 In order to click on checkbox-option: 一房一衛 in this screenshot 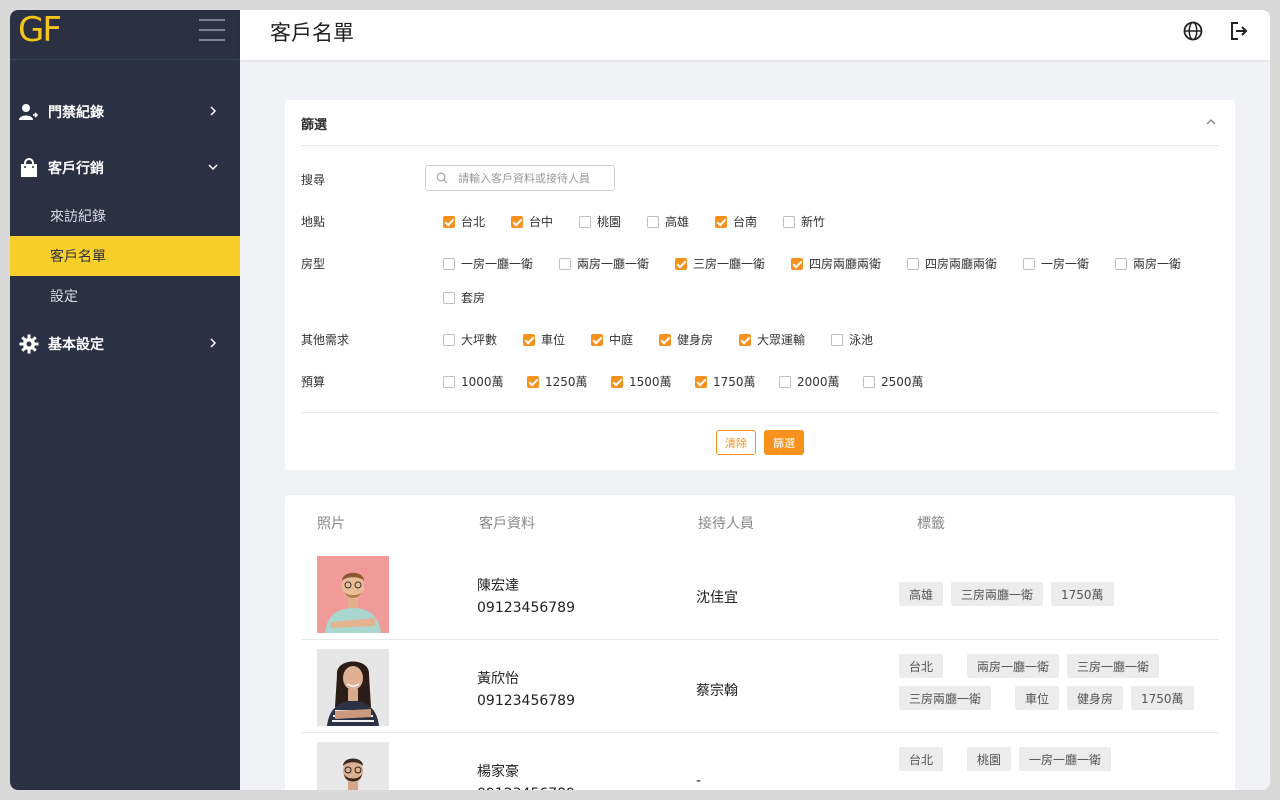, I will do `click(1056, 263)`.